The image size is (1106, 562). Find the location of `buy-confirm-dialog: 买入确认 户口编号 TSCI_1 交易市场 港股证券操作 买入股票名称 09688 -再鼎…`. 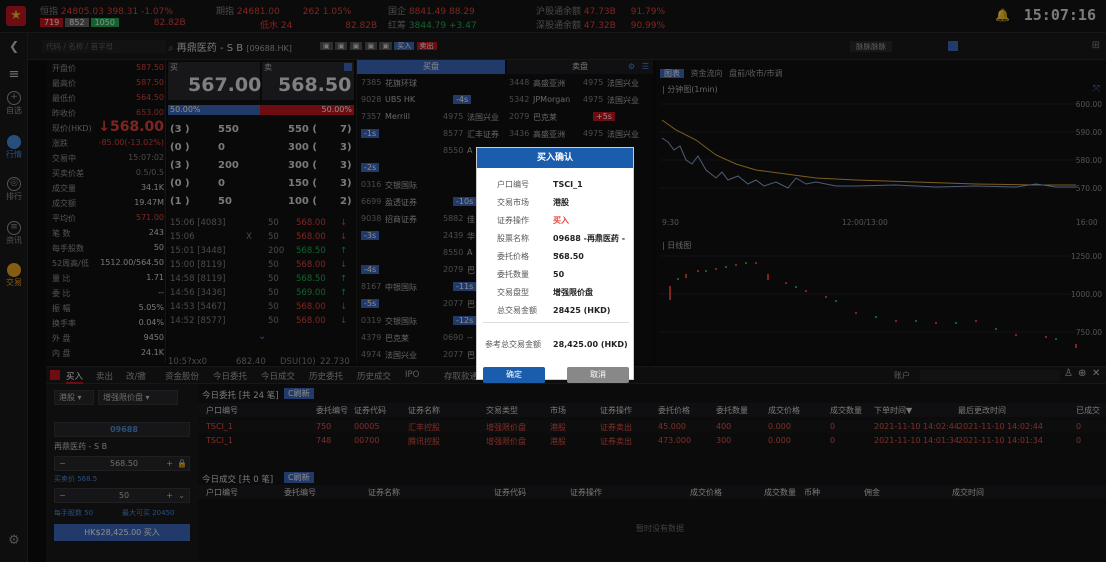

buy-confirm-dialog: 买入确认 户口编号 TSCI_1 交易市场 港股证券操作 买入股票名称 09688 -再鼎… is located at coordinates (555, 265).